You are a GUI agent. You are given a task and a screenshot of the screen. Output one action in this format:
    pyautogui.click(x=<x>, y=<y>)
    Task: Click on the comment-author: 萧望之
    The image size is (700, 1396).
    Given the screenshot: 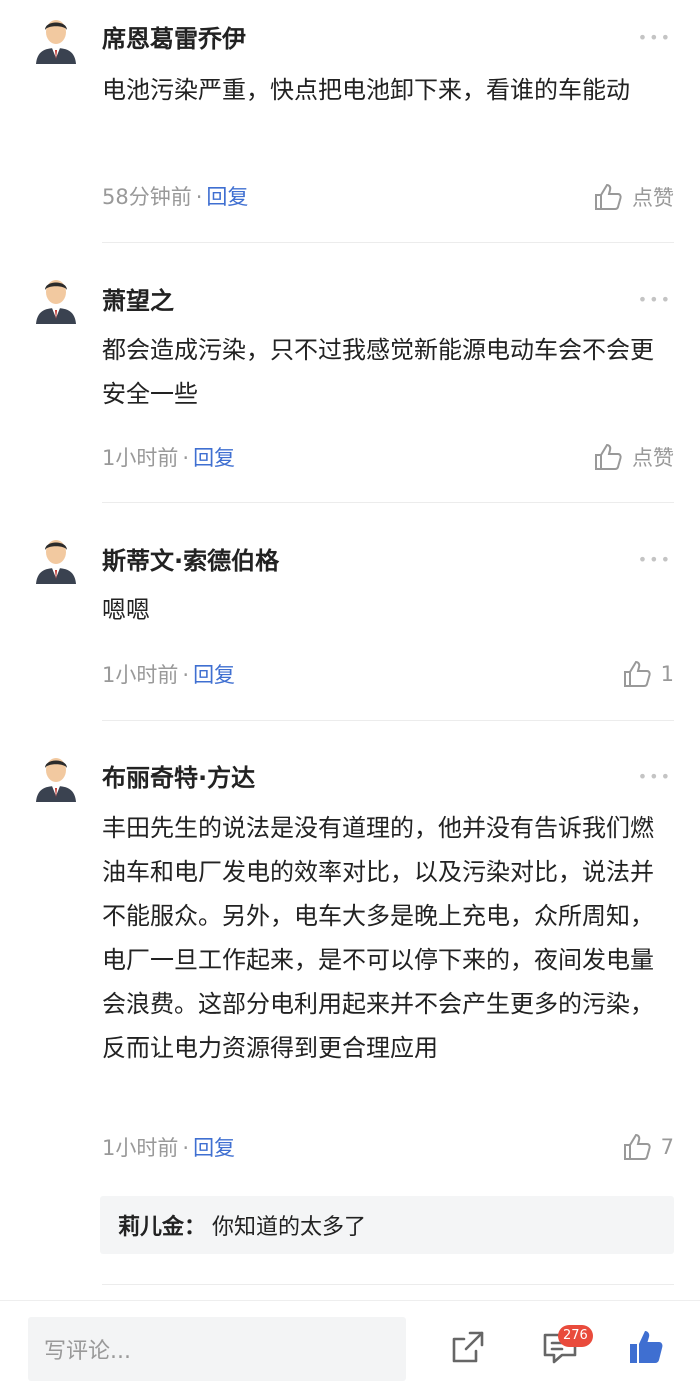 What is the action you would take?
    pyautogui.click(x=138, y=301)
    